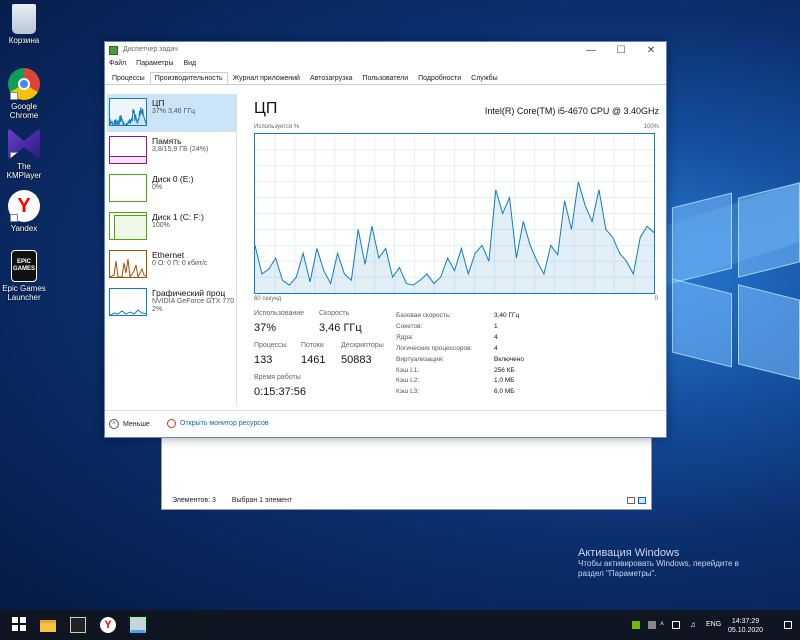 The width and height of the screenshot is (800, 640). What do you see at coordinates (266, 78) in the screenshot?
I see `tab-app-history: Журнал приложений` at bounding box center [266, 78].